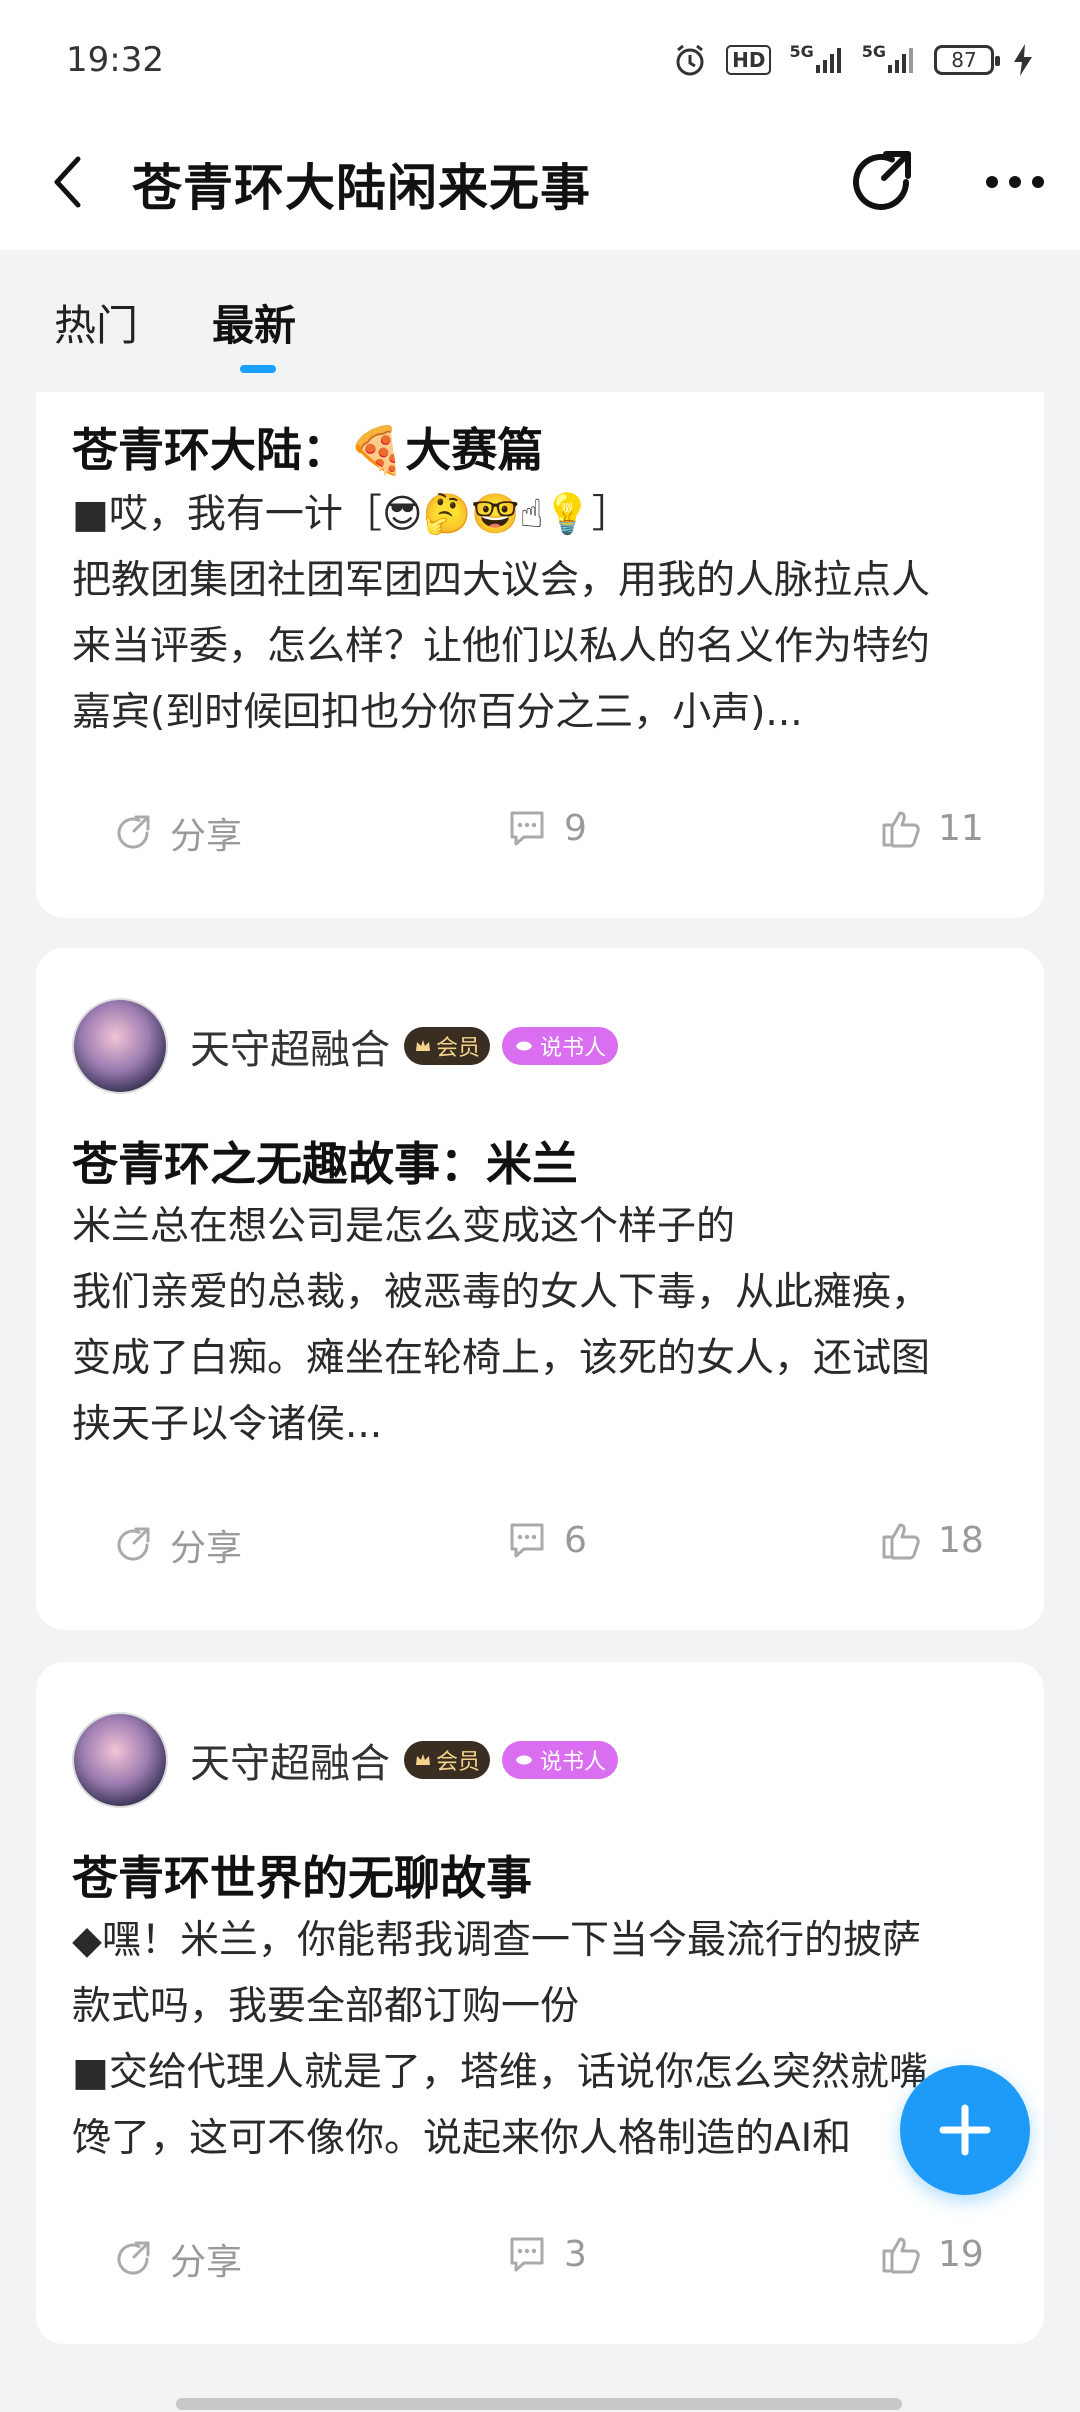 The width and height of the screenshot is (1080, 2412). I want to click on title-bar: 苍青环大陆闲来无事, so click(540, 185).